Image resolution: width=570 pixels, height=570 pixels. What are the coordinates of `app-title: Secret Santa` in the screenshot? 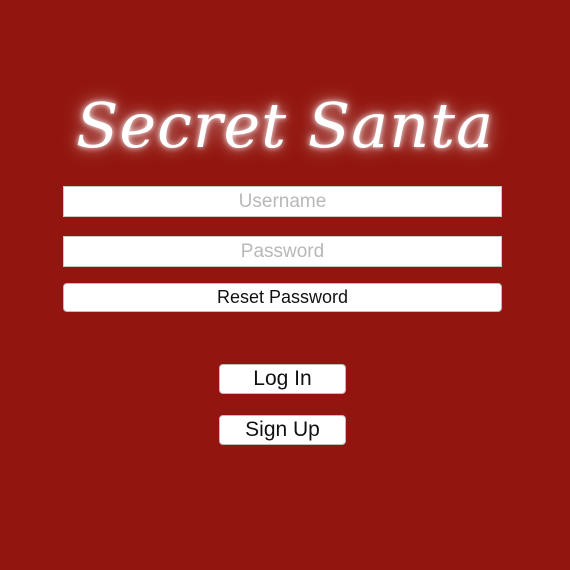 It's located at (285, 125).